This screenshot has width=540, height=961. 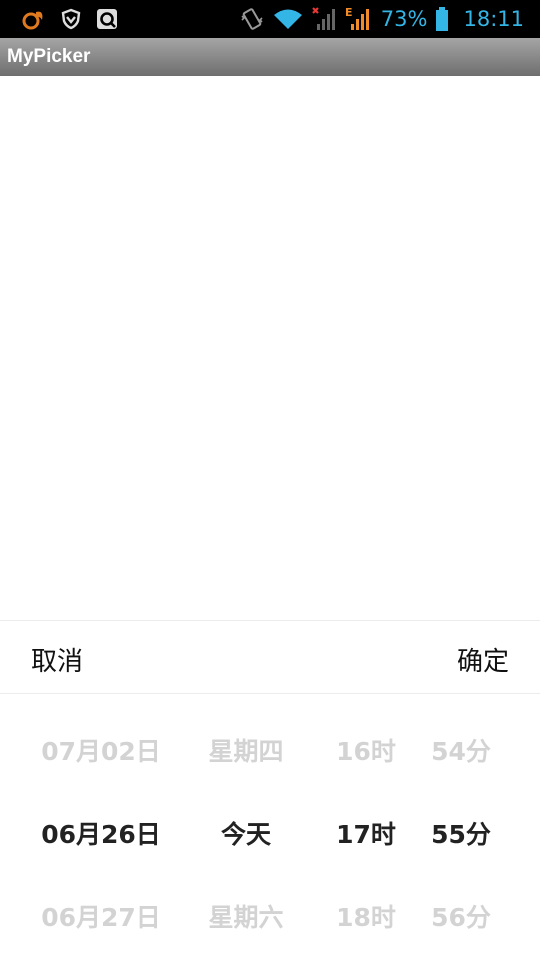 I want to click on wifi-icon, so click(x=288, y=19).